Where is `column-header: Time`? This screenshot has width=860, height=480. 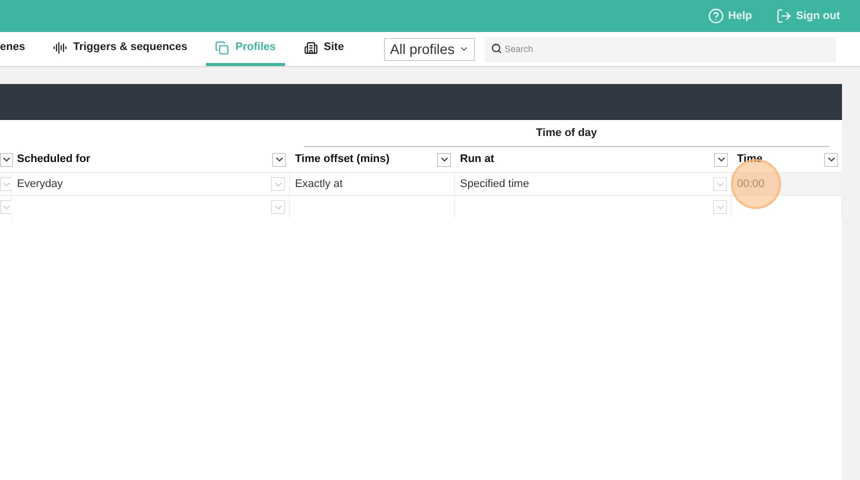 column-header: Time is located at coordinates (749, 160).